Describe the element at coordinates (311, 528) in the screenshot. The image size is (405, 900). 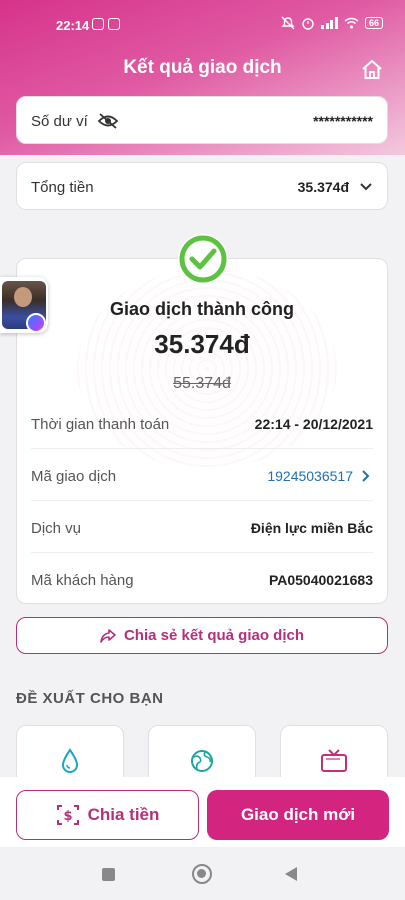
I see `detail-value: Điện lực miền Bắc` at that location.